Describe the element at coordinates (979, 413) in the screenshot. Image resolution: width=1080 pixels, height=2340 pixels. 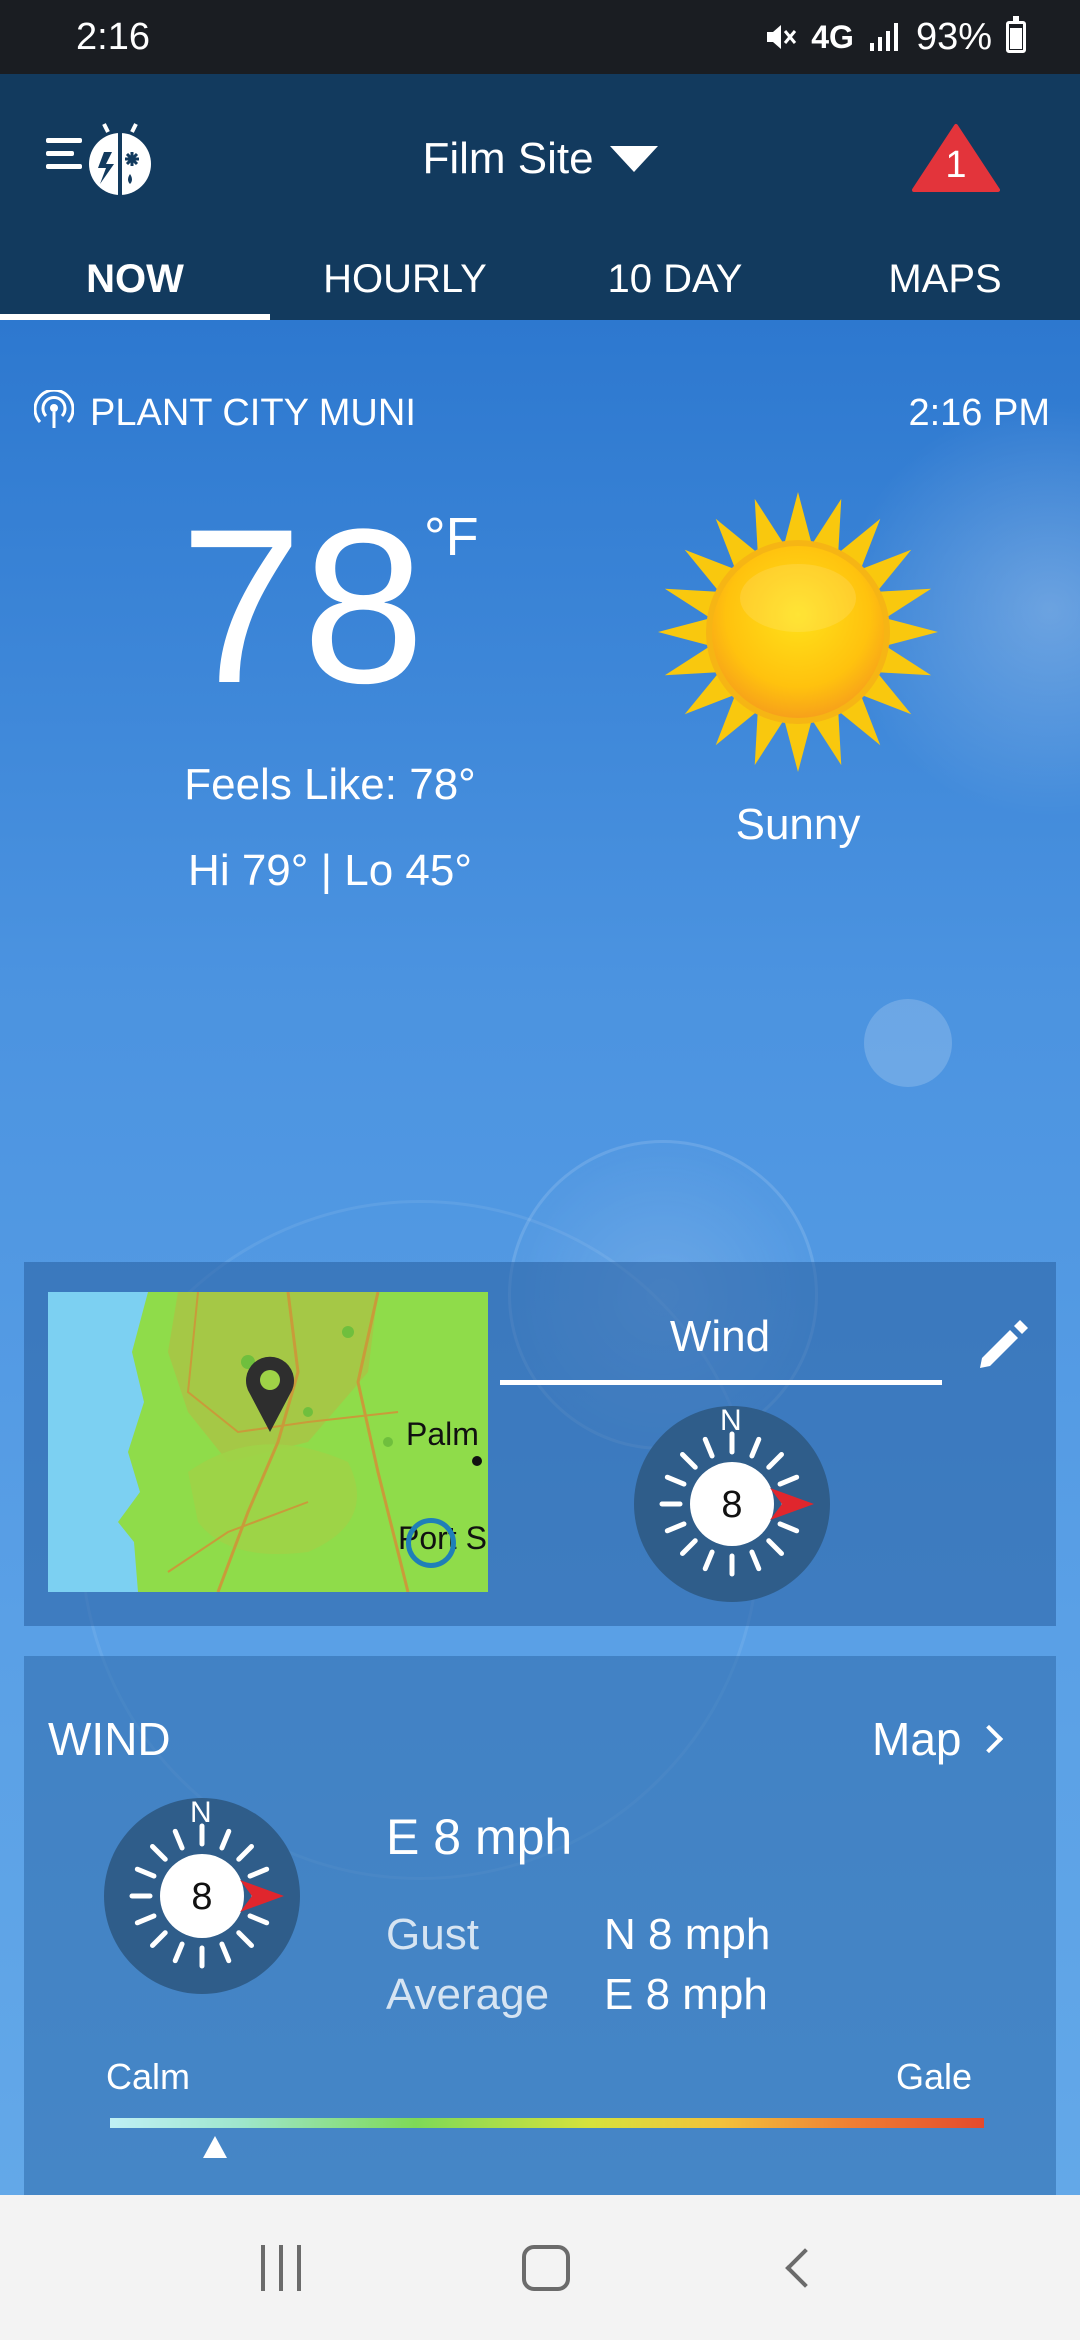
I see `observation-time: 2:16 PM` at that location.